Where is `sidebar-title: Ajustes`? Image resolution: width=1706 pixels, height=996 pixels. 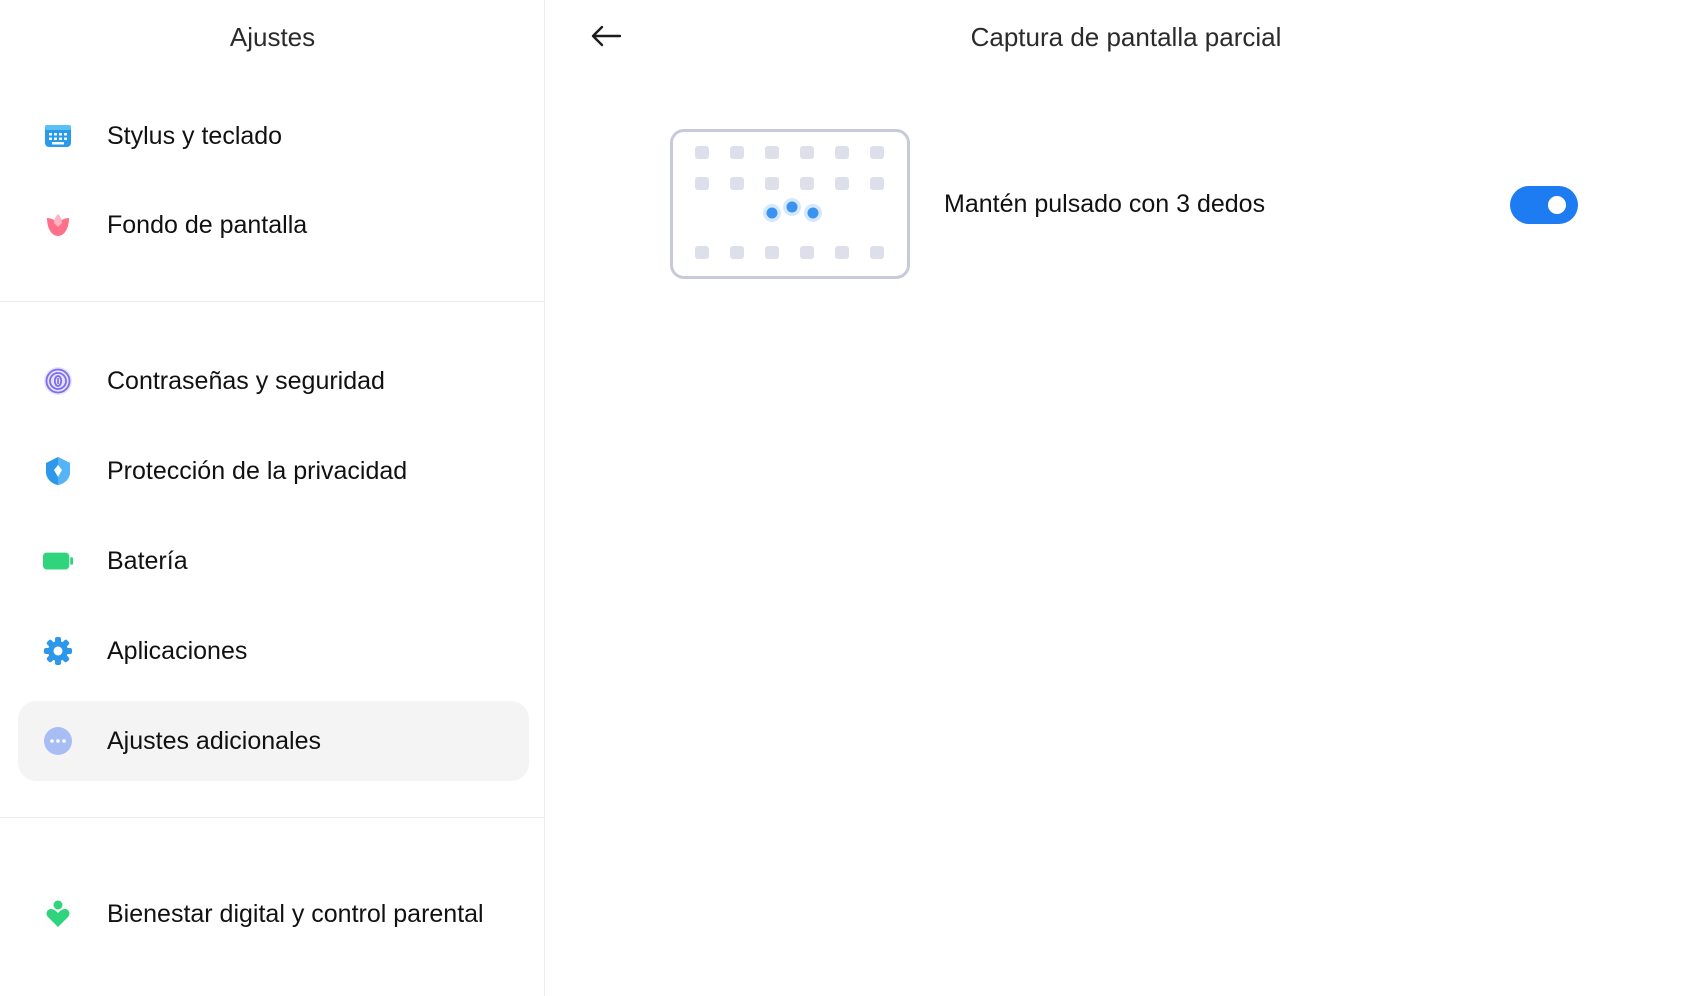 sidebar-title: Ajustes is located at coordinates (272, 37).